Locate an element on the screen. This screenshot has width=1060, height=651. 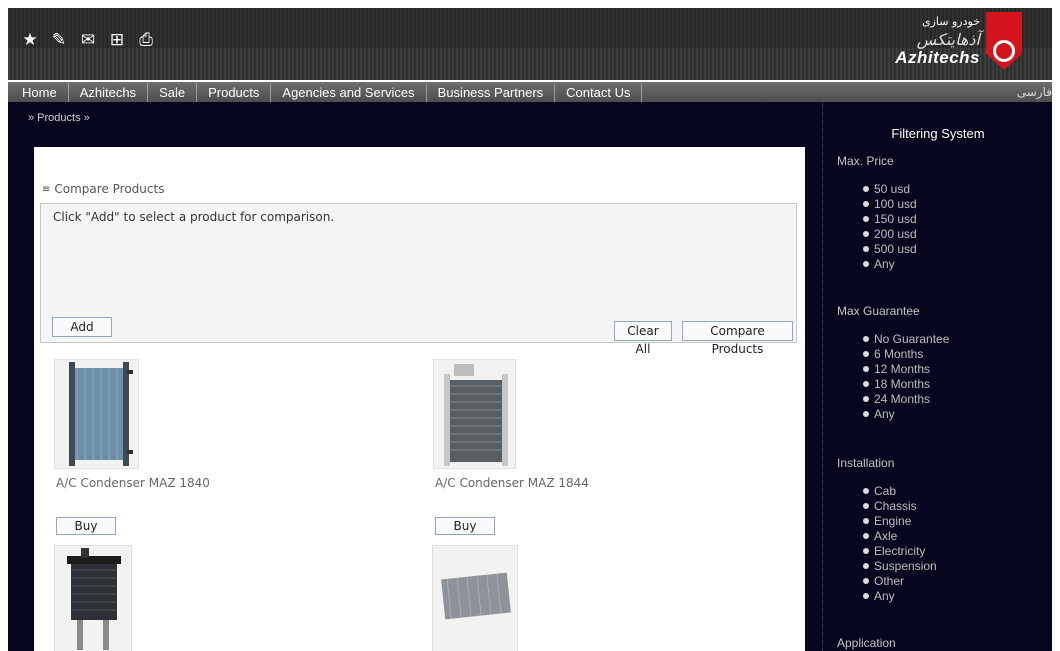
compare-heading: ≡ Compare Products is located at coordinates (103, 189).